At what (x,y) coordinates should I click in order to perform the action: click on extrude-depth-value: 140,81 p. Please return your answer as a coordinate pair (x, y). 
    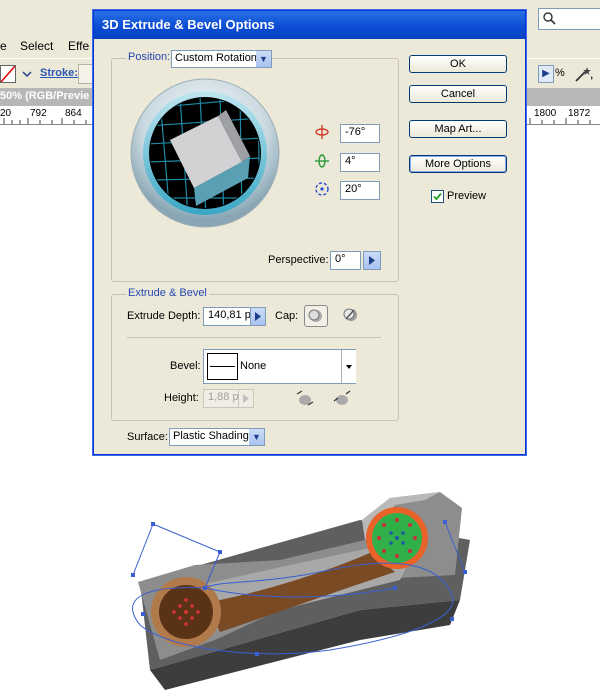
    Looking at the image, I should click on (229, 315).